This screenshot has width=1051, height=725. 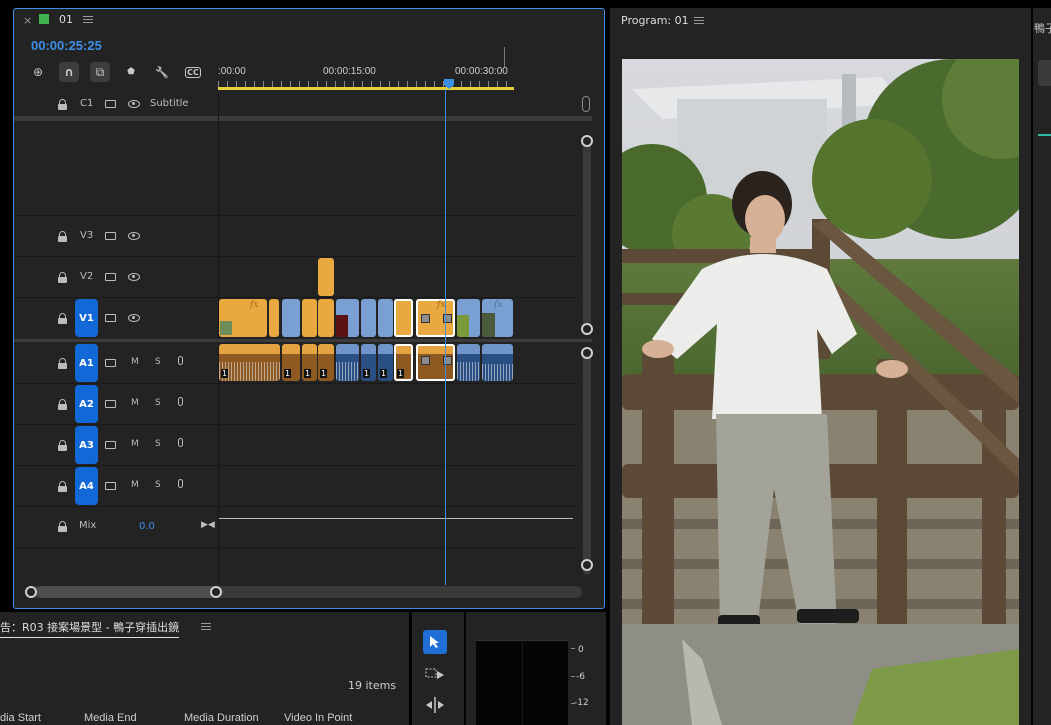 What do you see at coordinates (66, 45) in the screenshot?
I see `timeline-timecode: 00:00:25:25` at bounding box center [66, 45].